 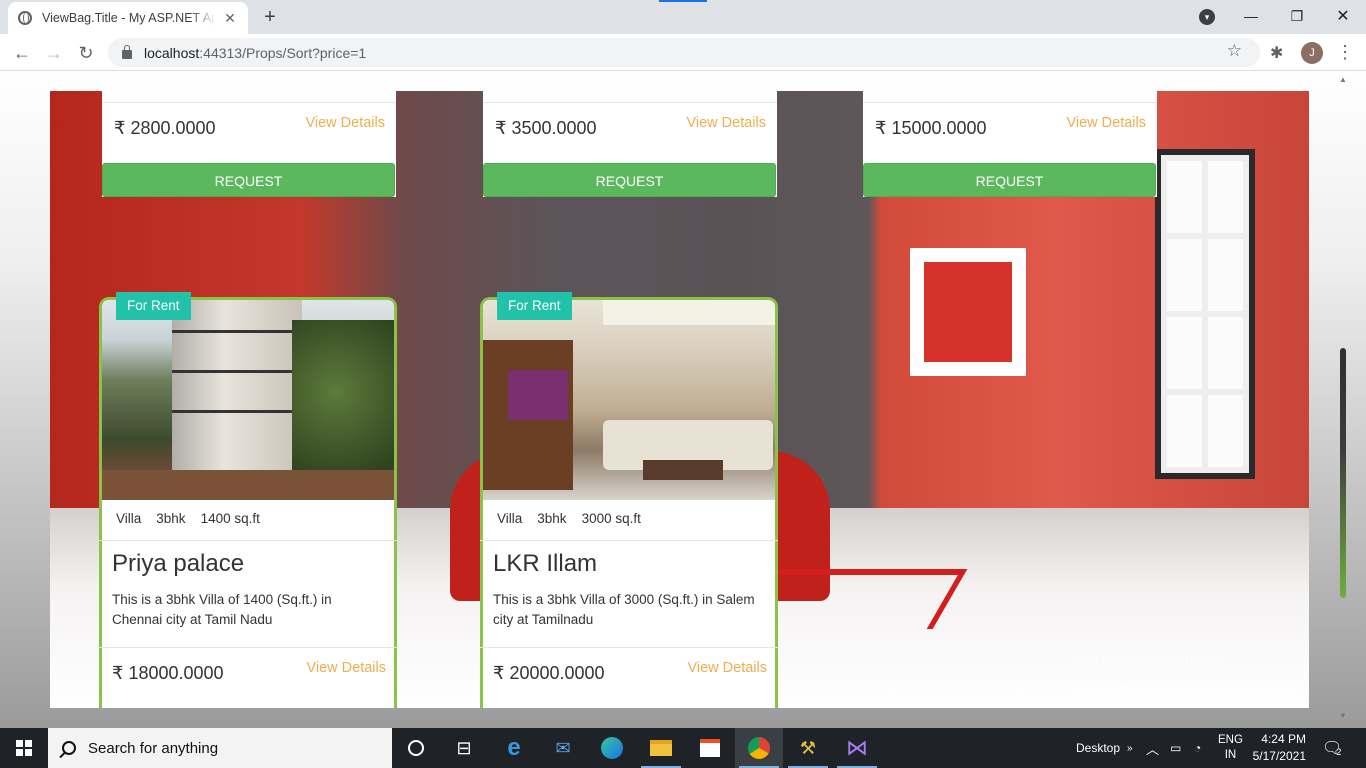 I want to click on price: ₹ 3500.0000, so click(x=546, y=128).